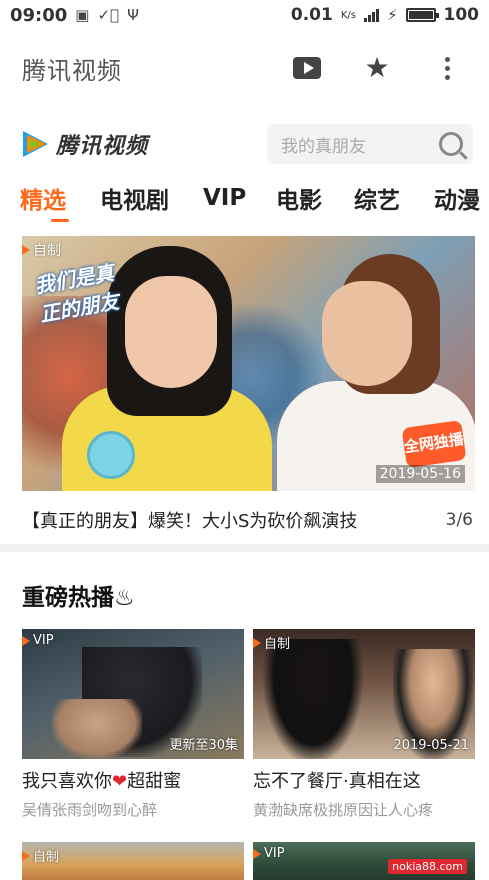  Describe the element at coordinates (35, 144) in the screenshot. I see `tencent-video-logo-icon` at that location.